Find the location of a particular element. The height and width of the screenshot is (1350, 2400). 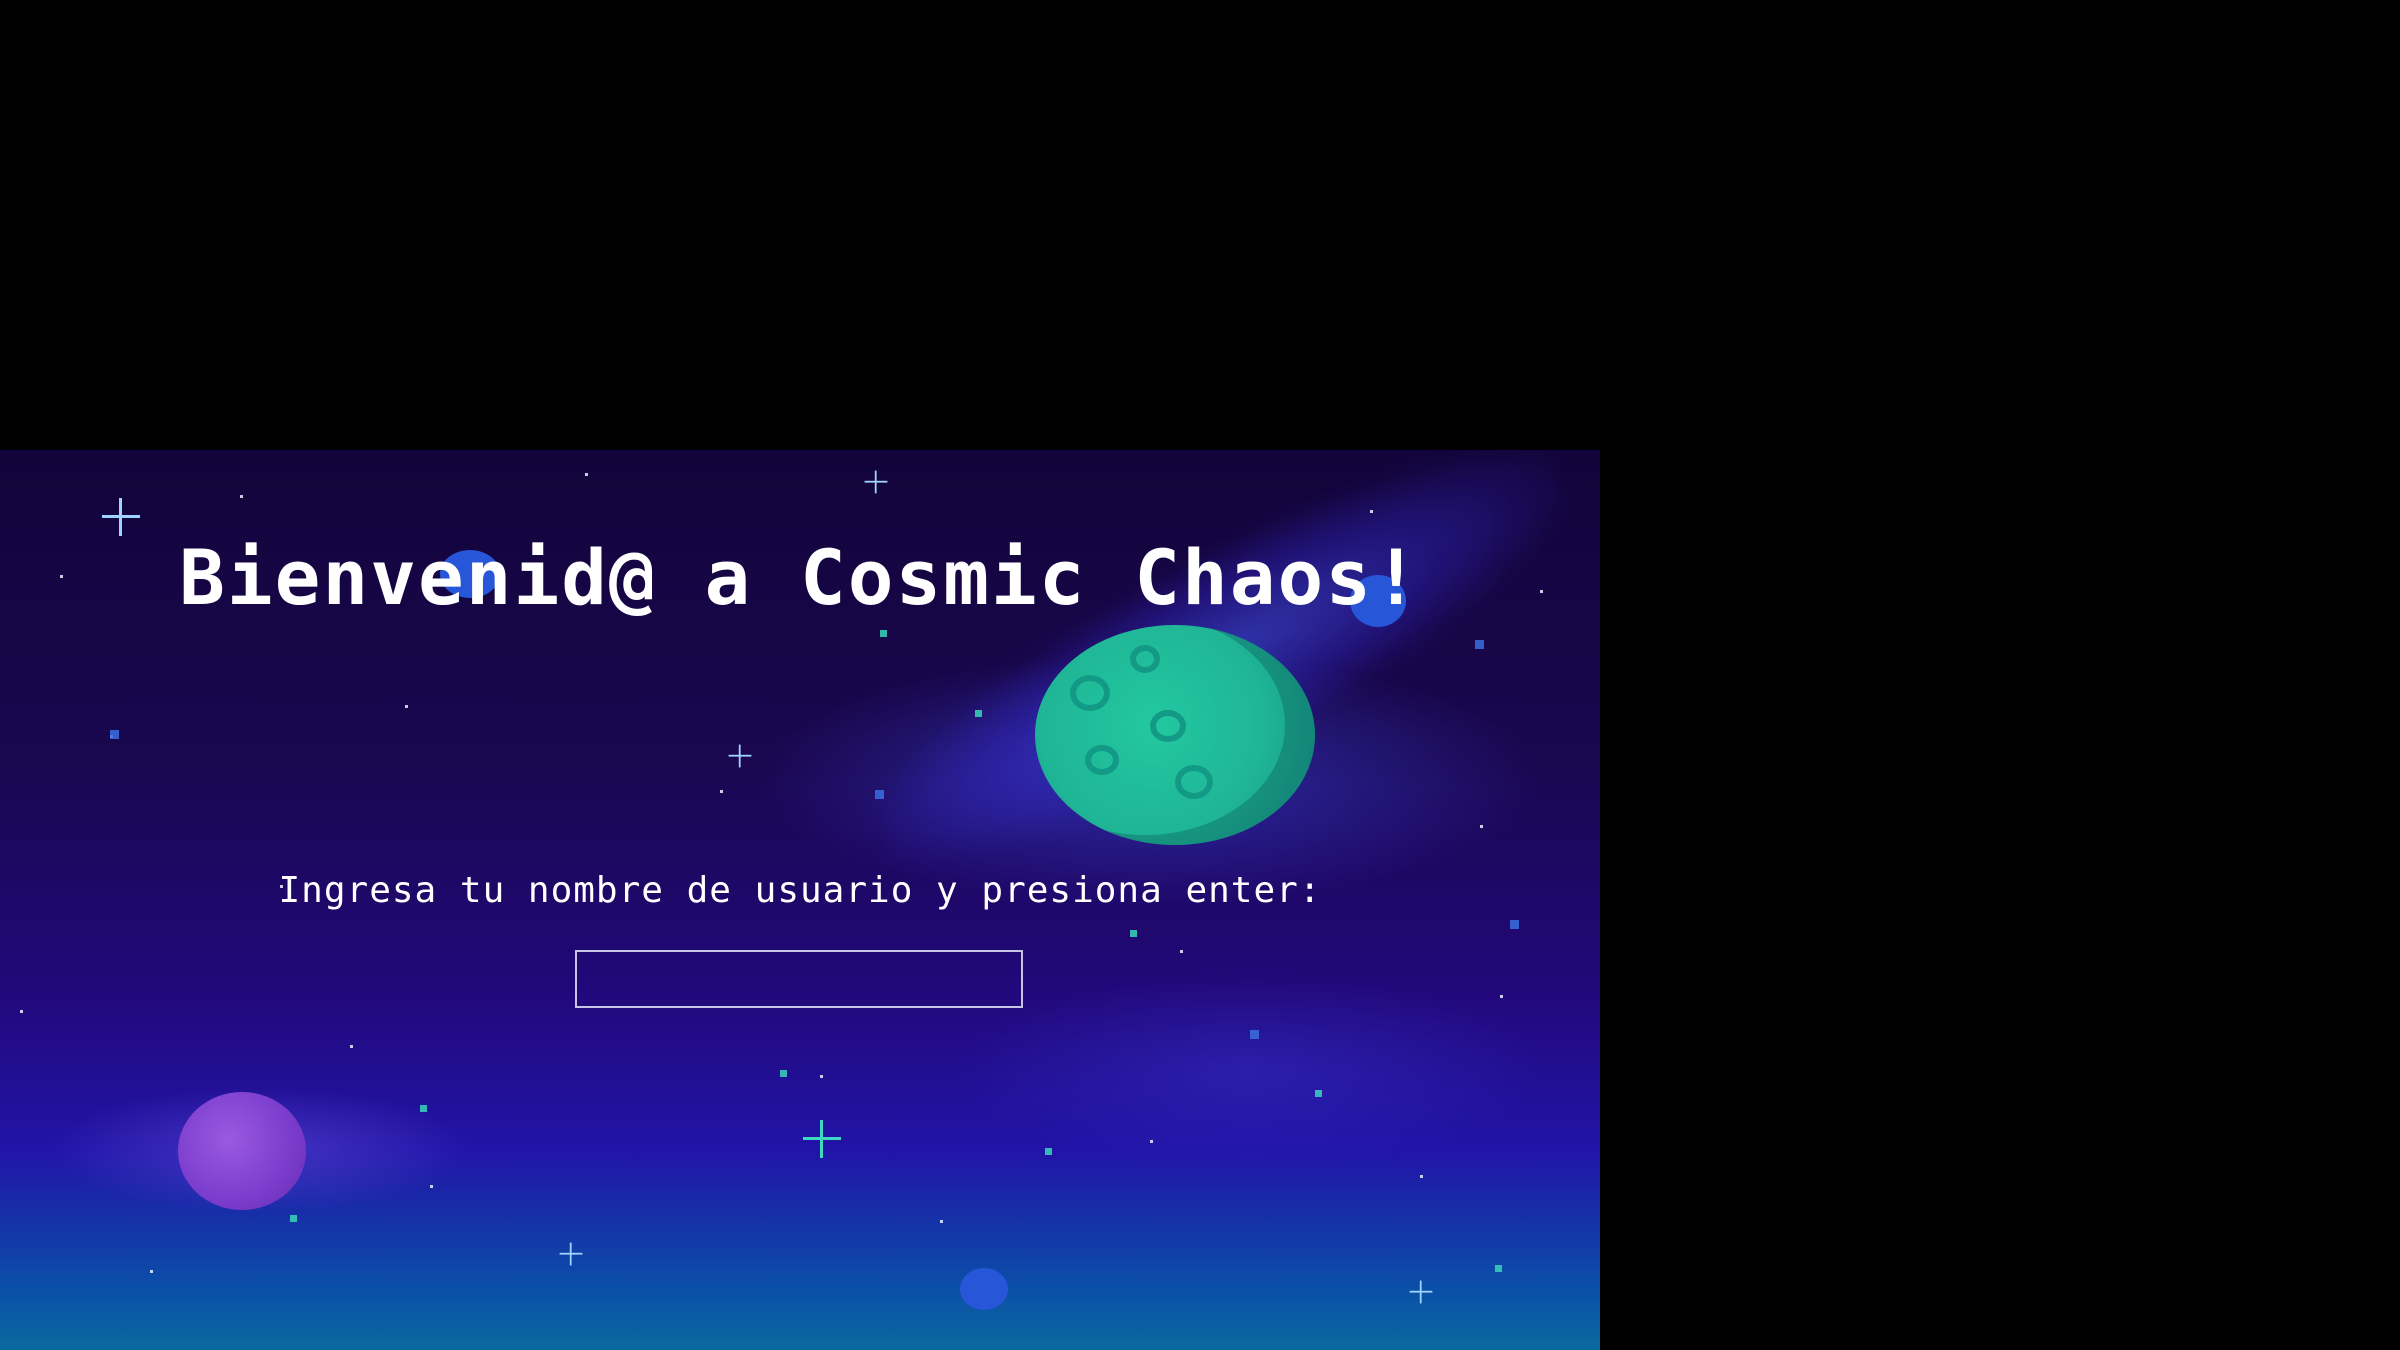

blue-moon is located at coordinates (984, 1289).